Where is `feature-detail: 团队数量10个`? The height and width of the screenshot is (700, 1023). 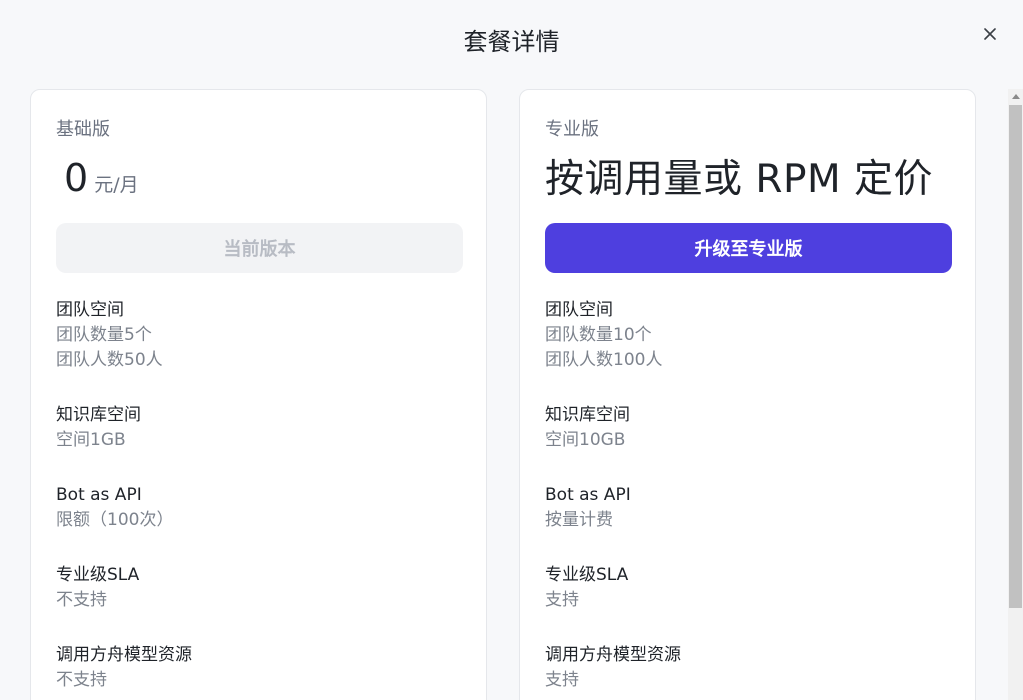 feature-detail: 团队数量10个 is located at coordinates (598, 335).